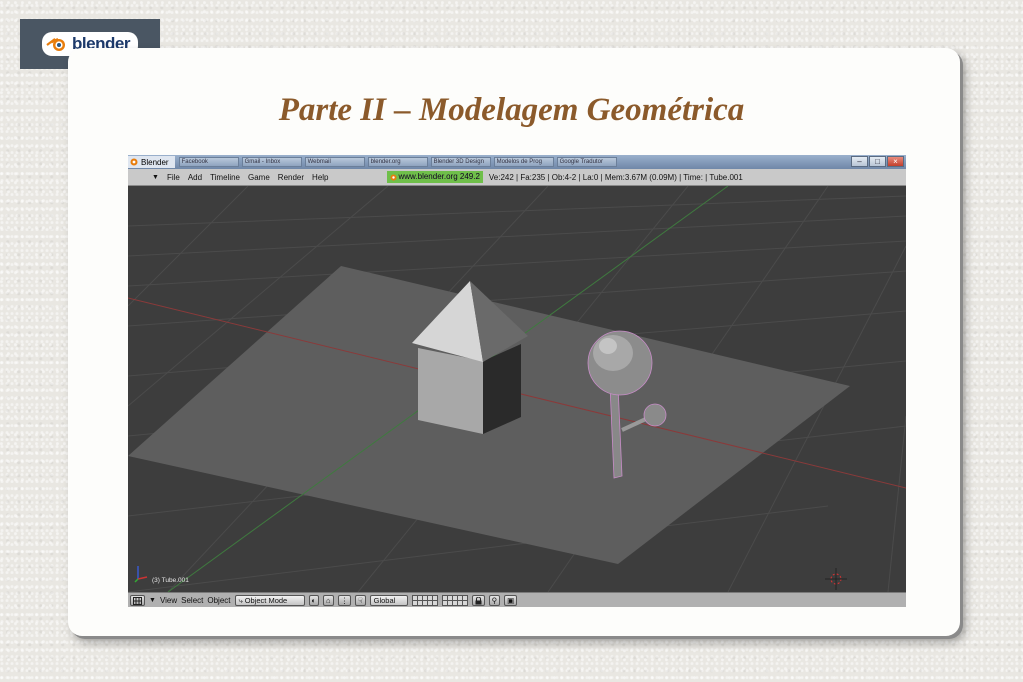 This screenshot has height=682, width=1023. Describe the element at coordinates (137, 600) in the screenshot. I see `view-type-icon` at that location.